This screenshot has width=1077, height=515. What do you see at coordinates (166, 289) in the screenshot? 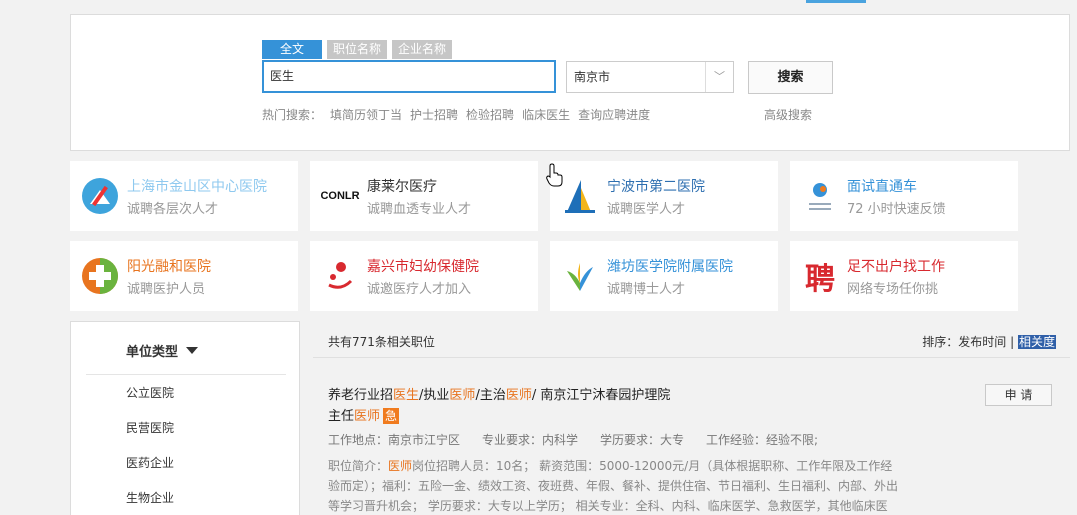
I see `ad-subtitle: 诚聘医护人员` at bounding box center [166, 289].